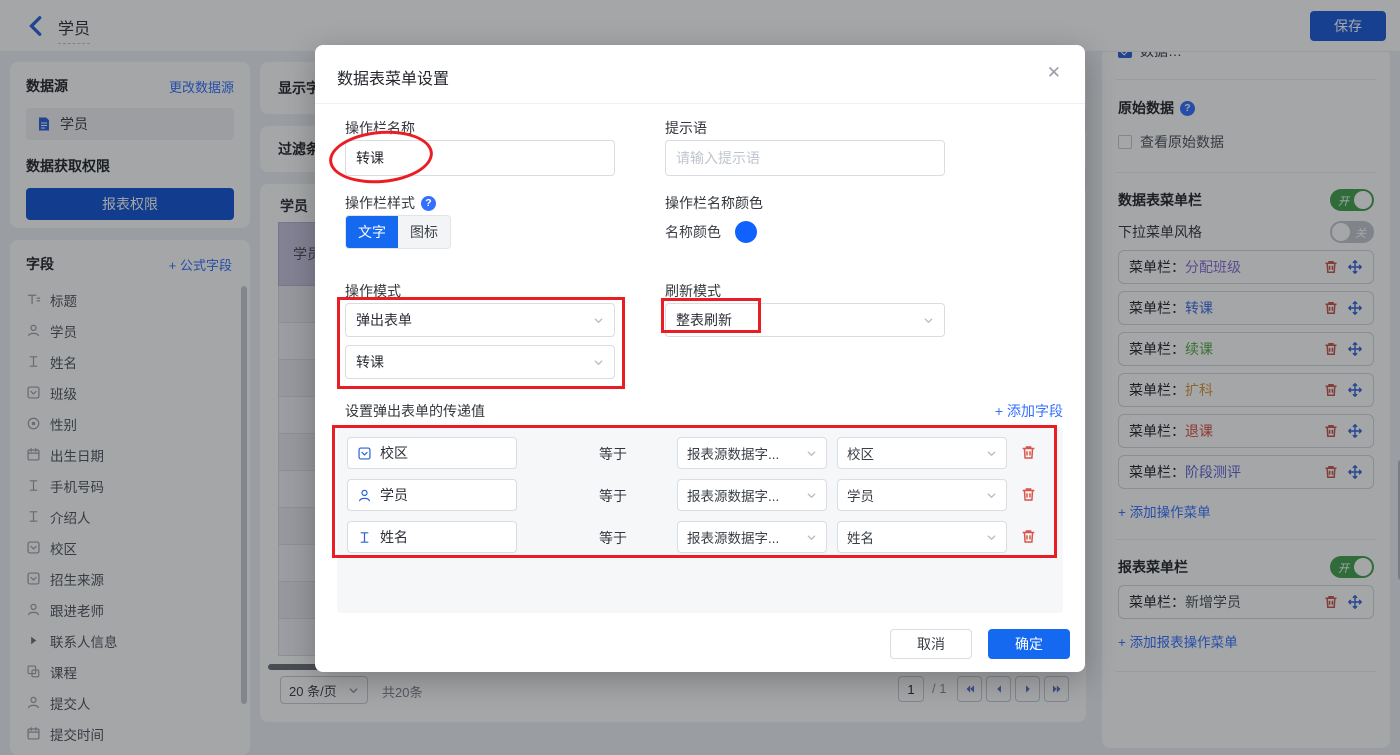 The width and height of the screenshot is (1400, 755). I want to click on value-select: 姓名, so click(922, 537).